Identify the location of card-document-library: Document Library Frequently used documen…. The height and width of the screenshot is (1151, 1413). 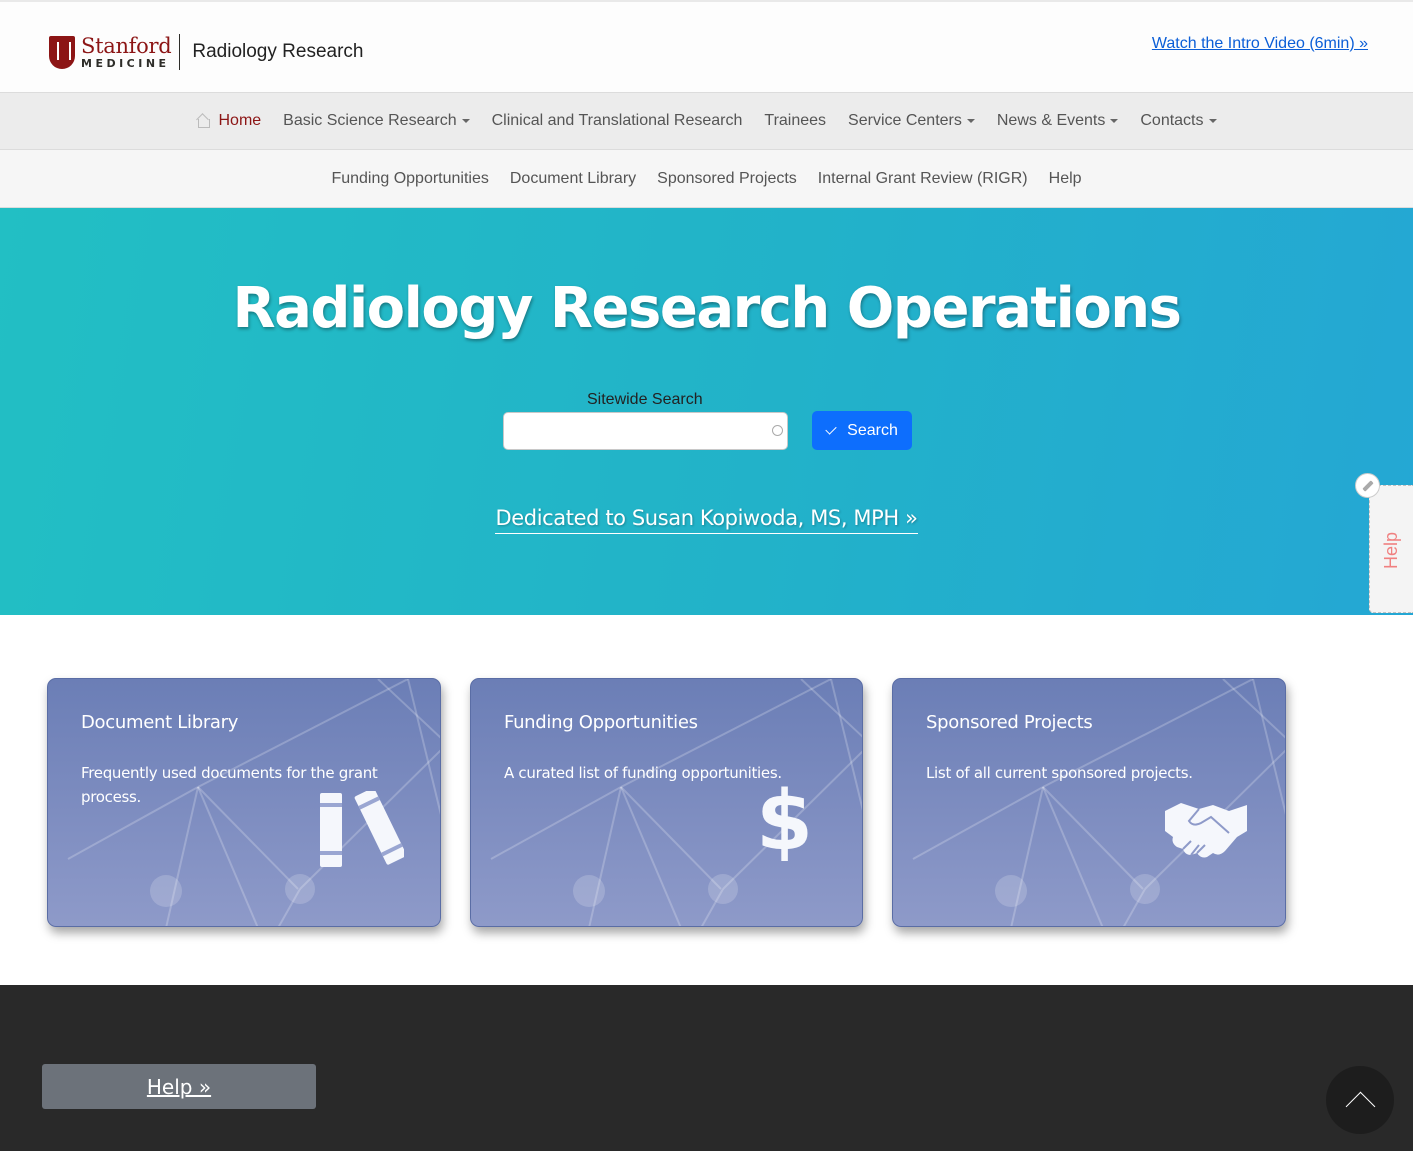
(244, 802).